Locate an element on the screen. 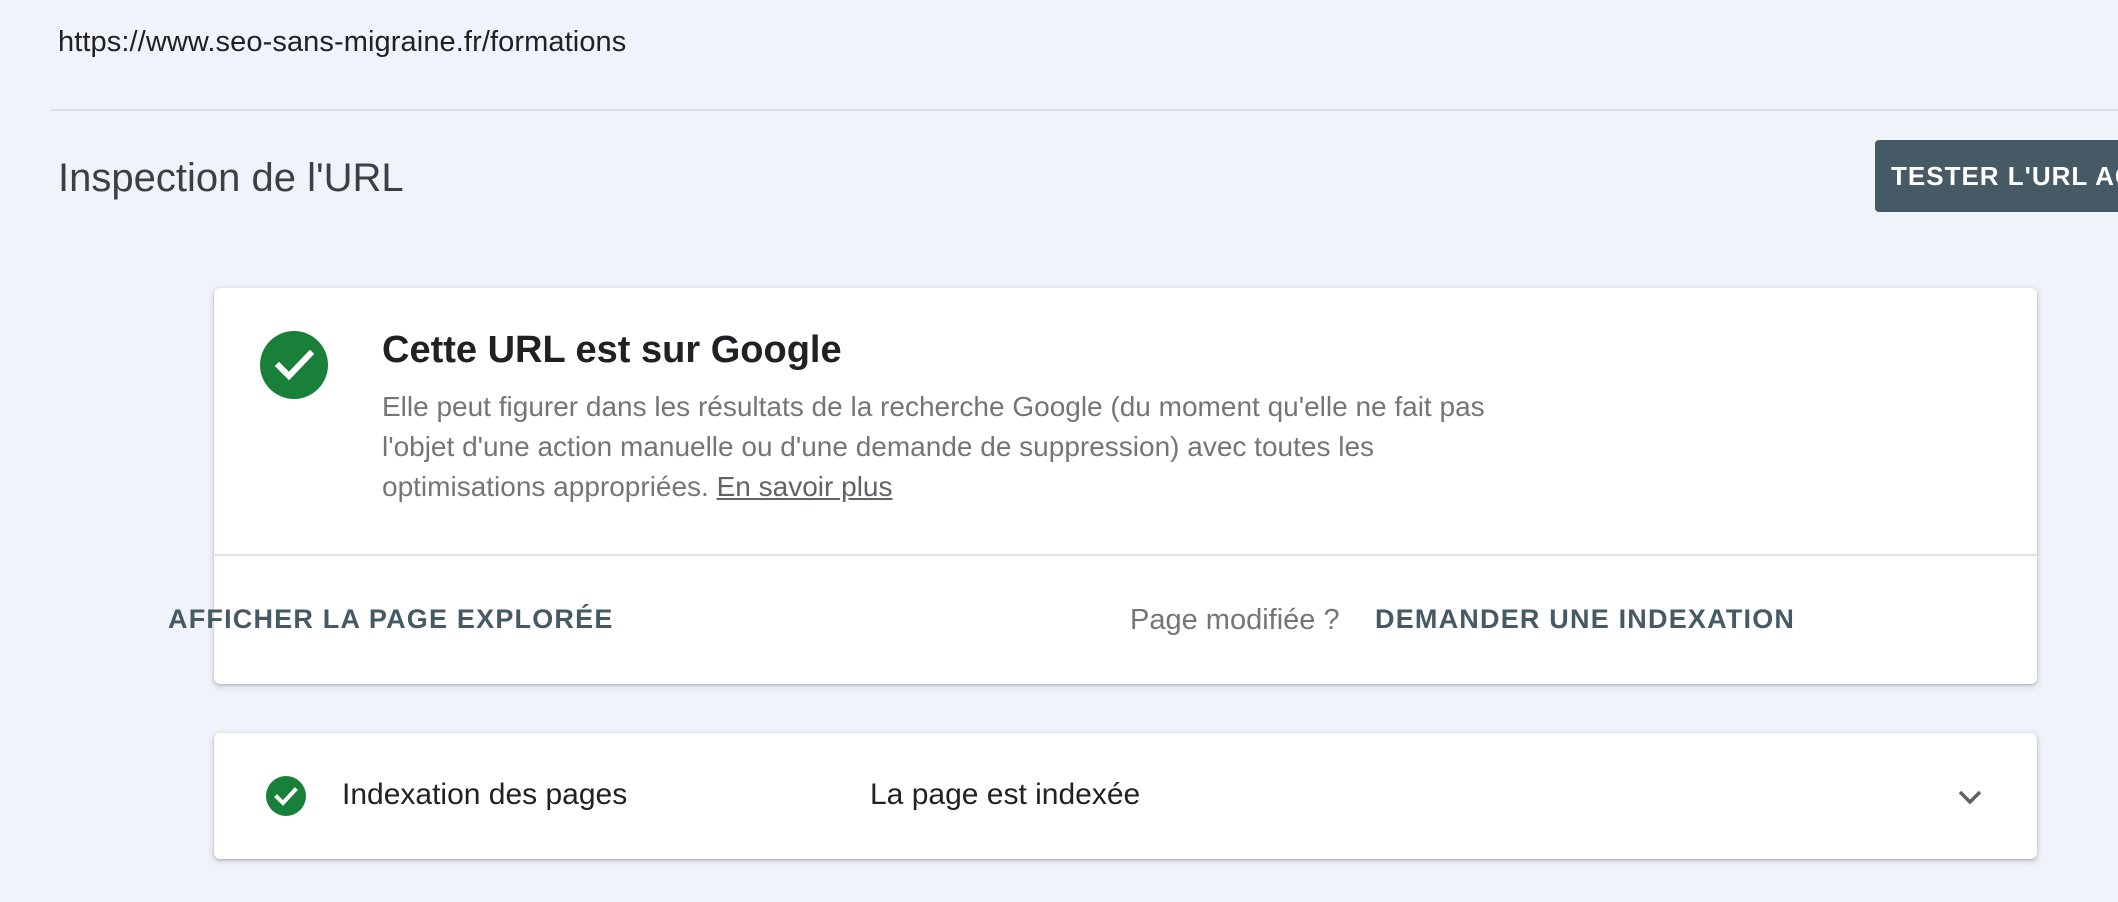  page-indexing-status: La page est indexée is located at coordinates (1005, 794).